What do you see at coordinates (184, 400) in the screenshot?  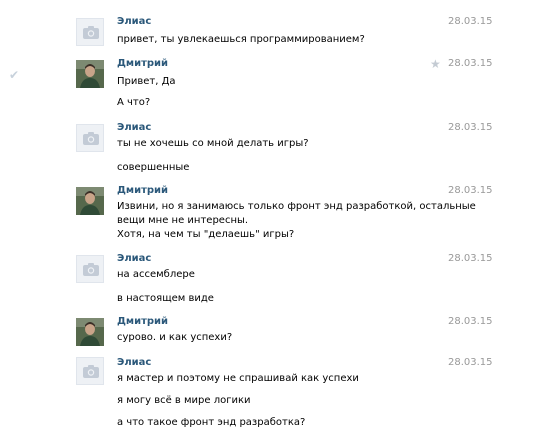 I see `message-text: я могу всё в мире логики` at bounding box center [184, 400].